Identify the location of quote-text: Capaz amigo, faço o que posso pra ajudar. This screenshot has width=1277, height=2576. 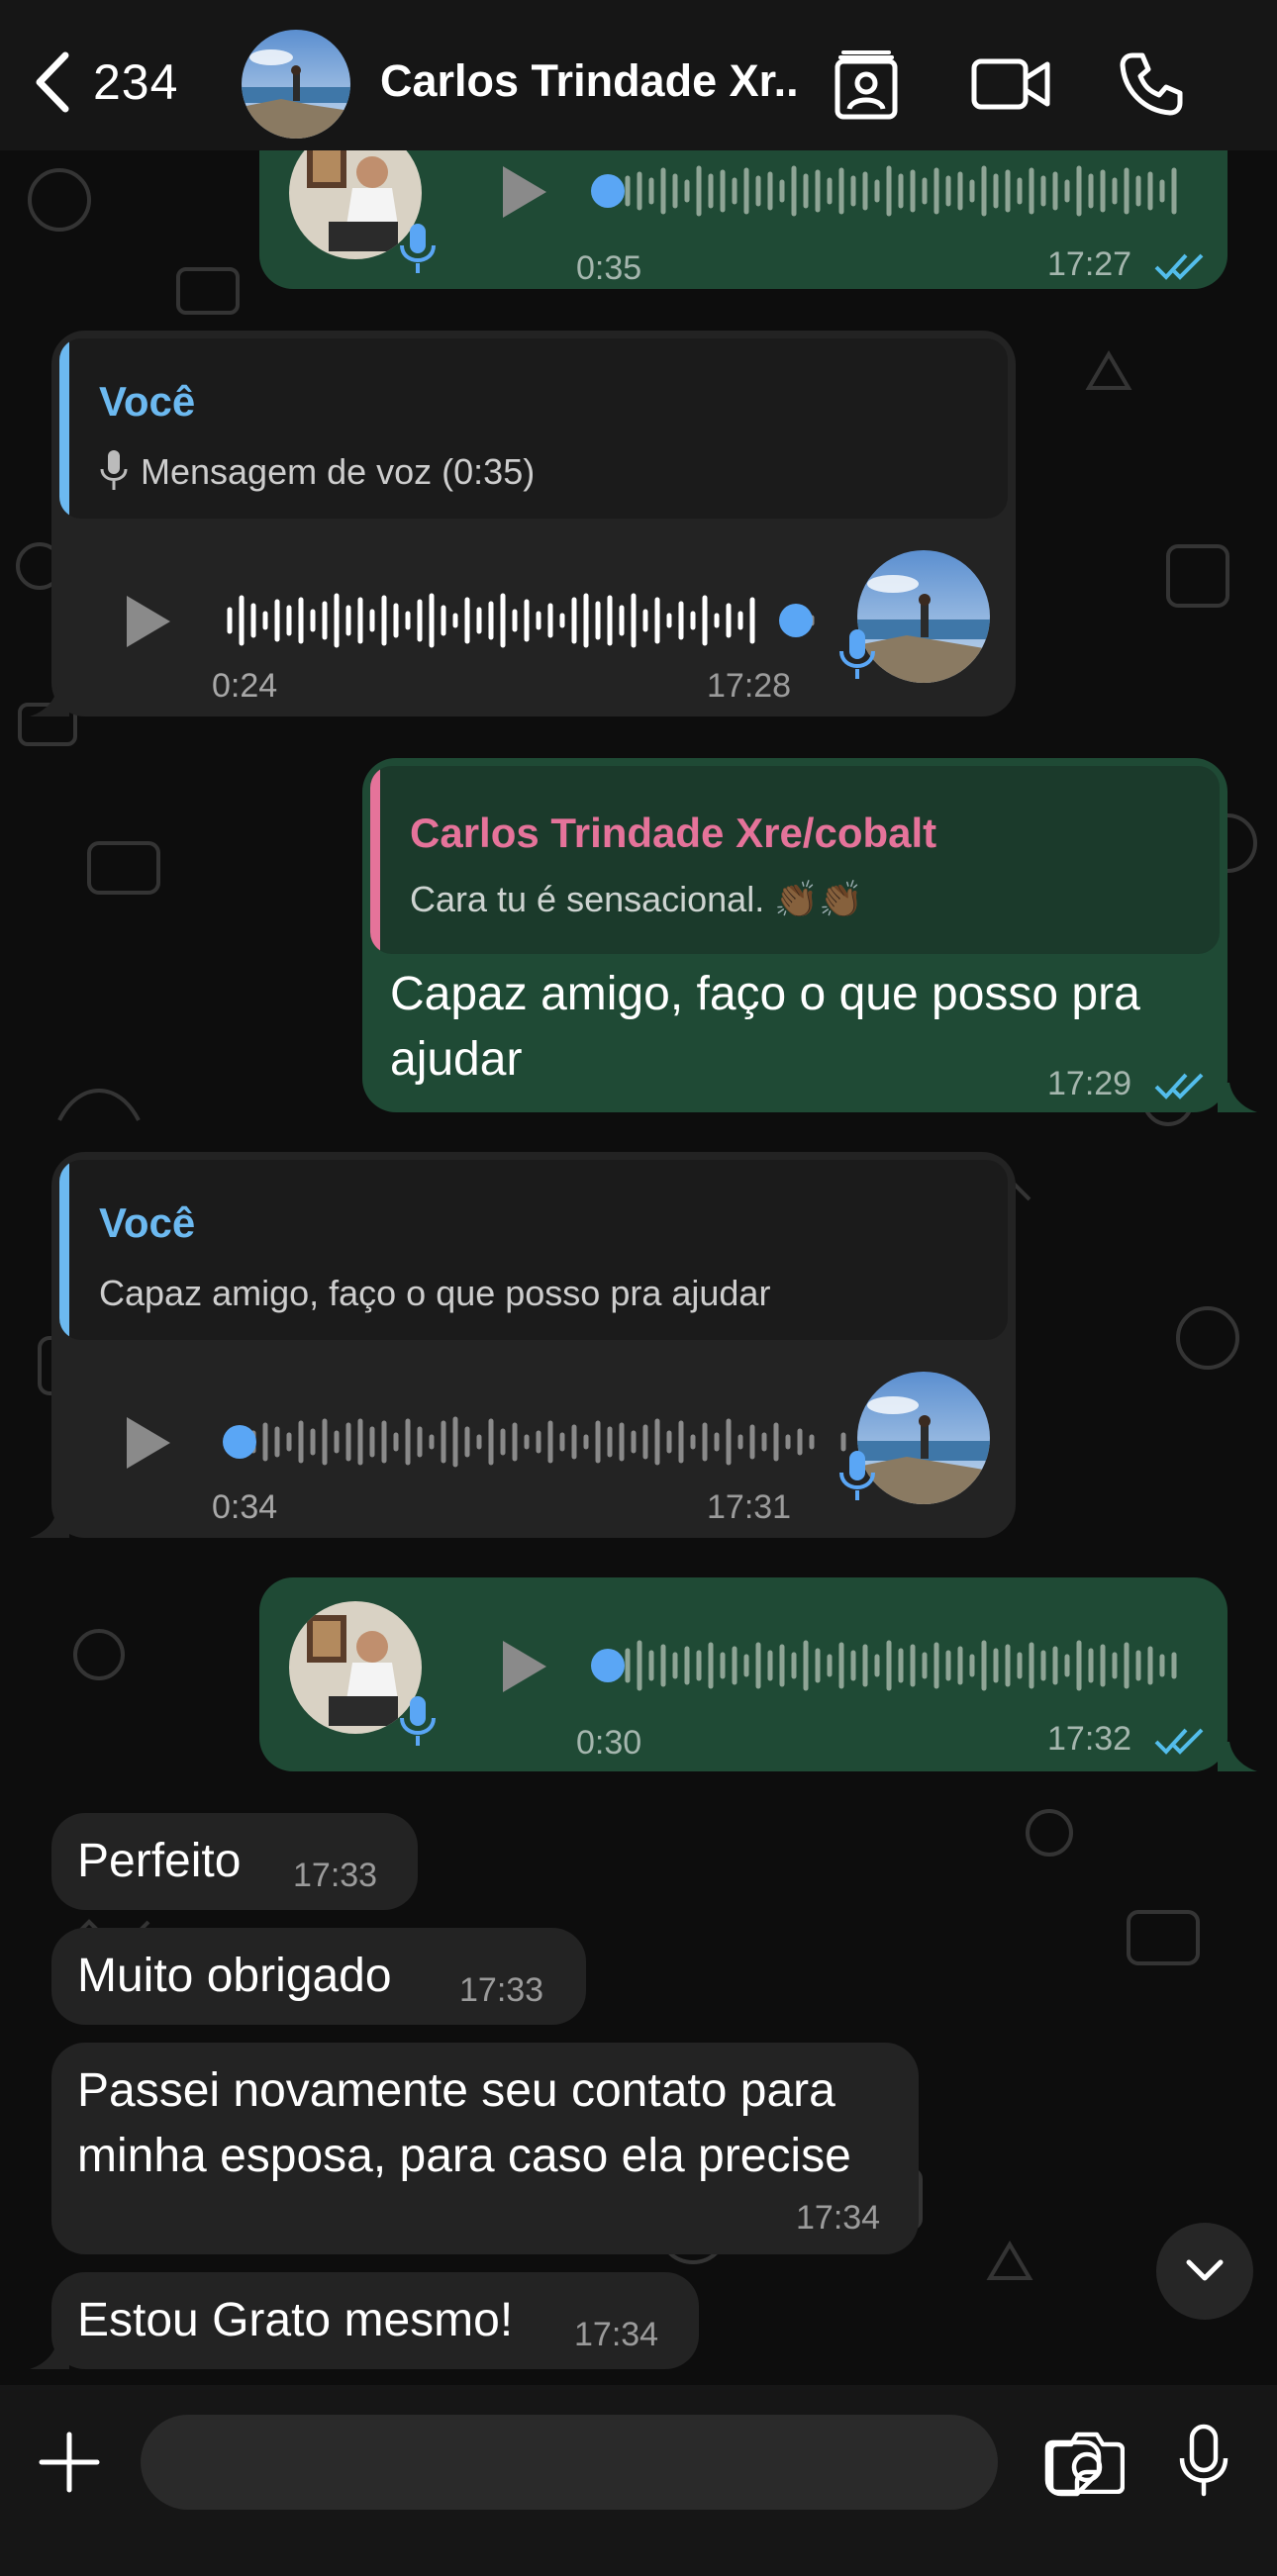
(435, 1293).